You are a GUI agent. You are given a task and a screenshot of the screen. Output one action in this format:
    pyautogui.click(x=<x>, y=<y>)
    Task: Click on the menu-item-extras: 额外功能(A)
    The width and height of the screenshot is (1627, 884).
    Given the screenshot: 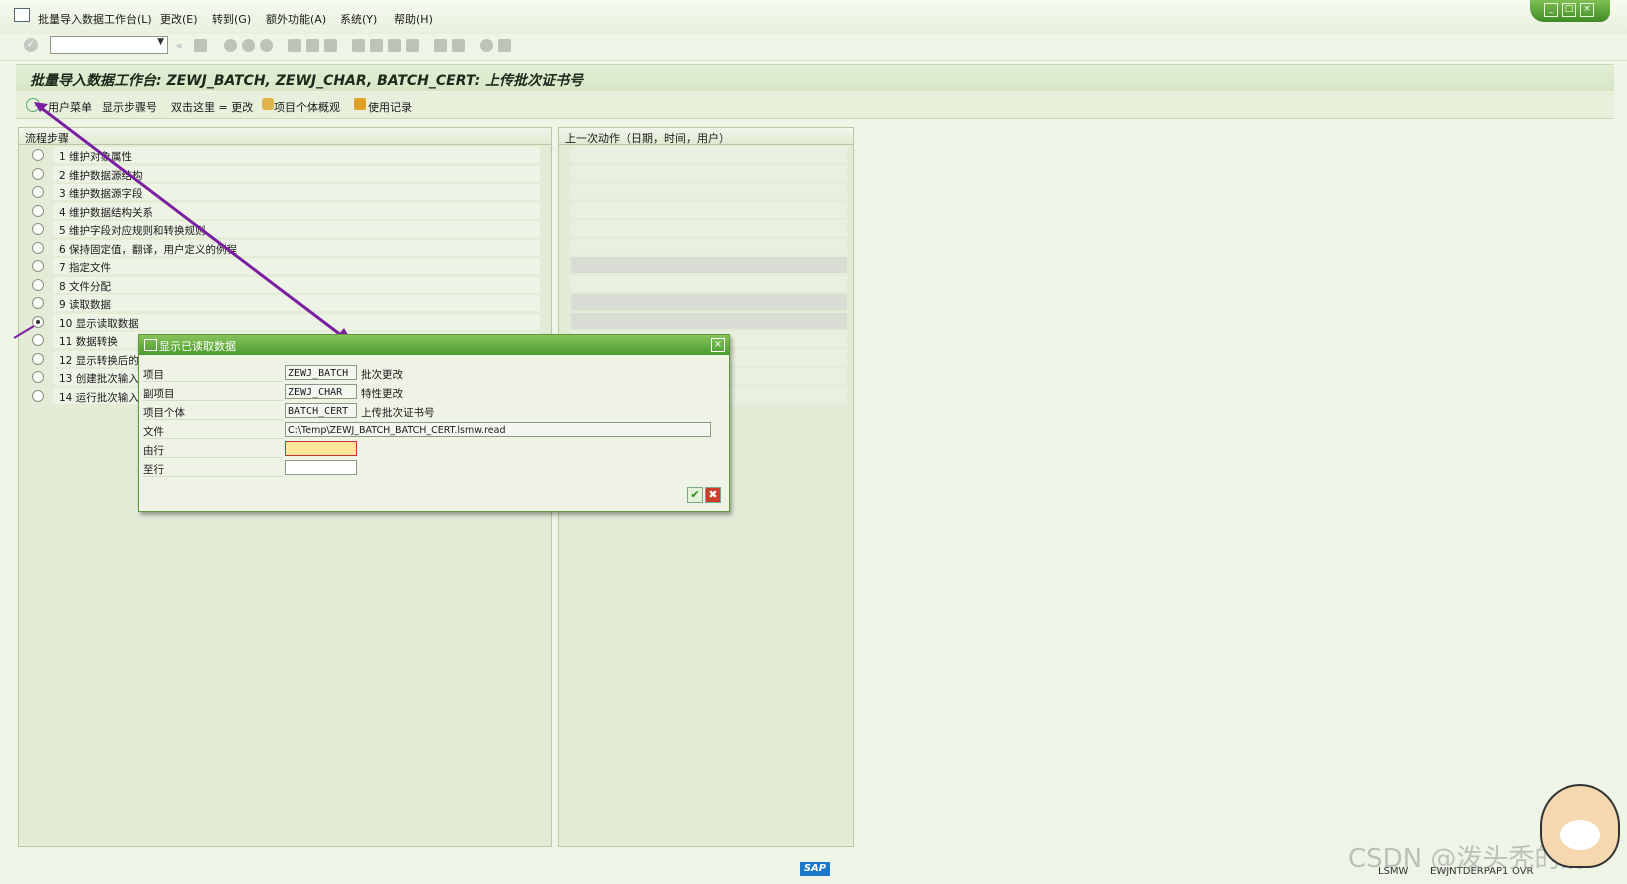 What is the action you would take?
    pyautogui.click(x=296, y=19)
    